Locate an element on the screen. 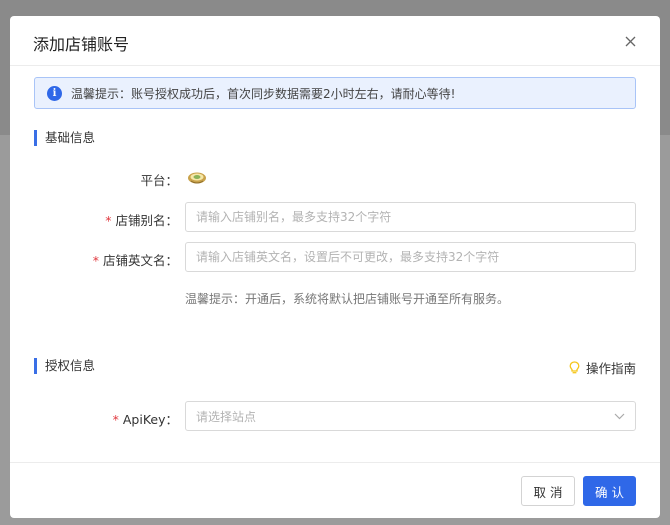 The height and width of the screenshot is (525, 670). cancel-button: 取 消 is located at coordinates (548, 491).